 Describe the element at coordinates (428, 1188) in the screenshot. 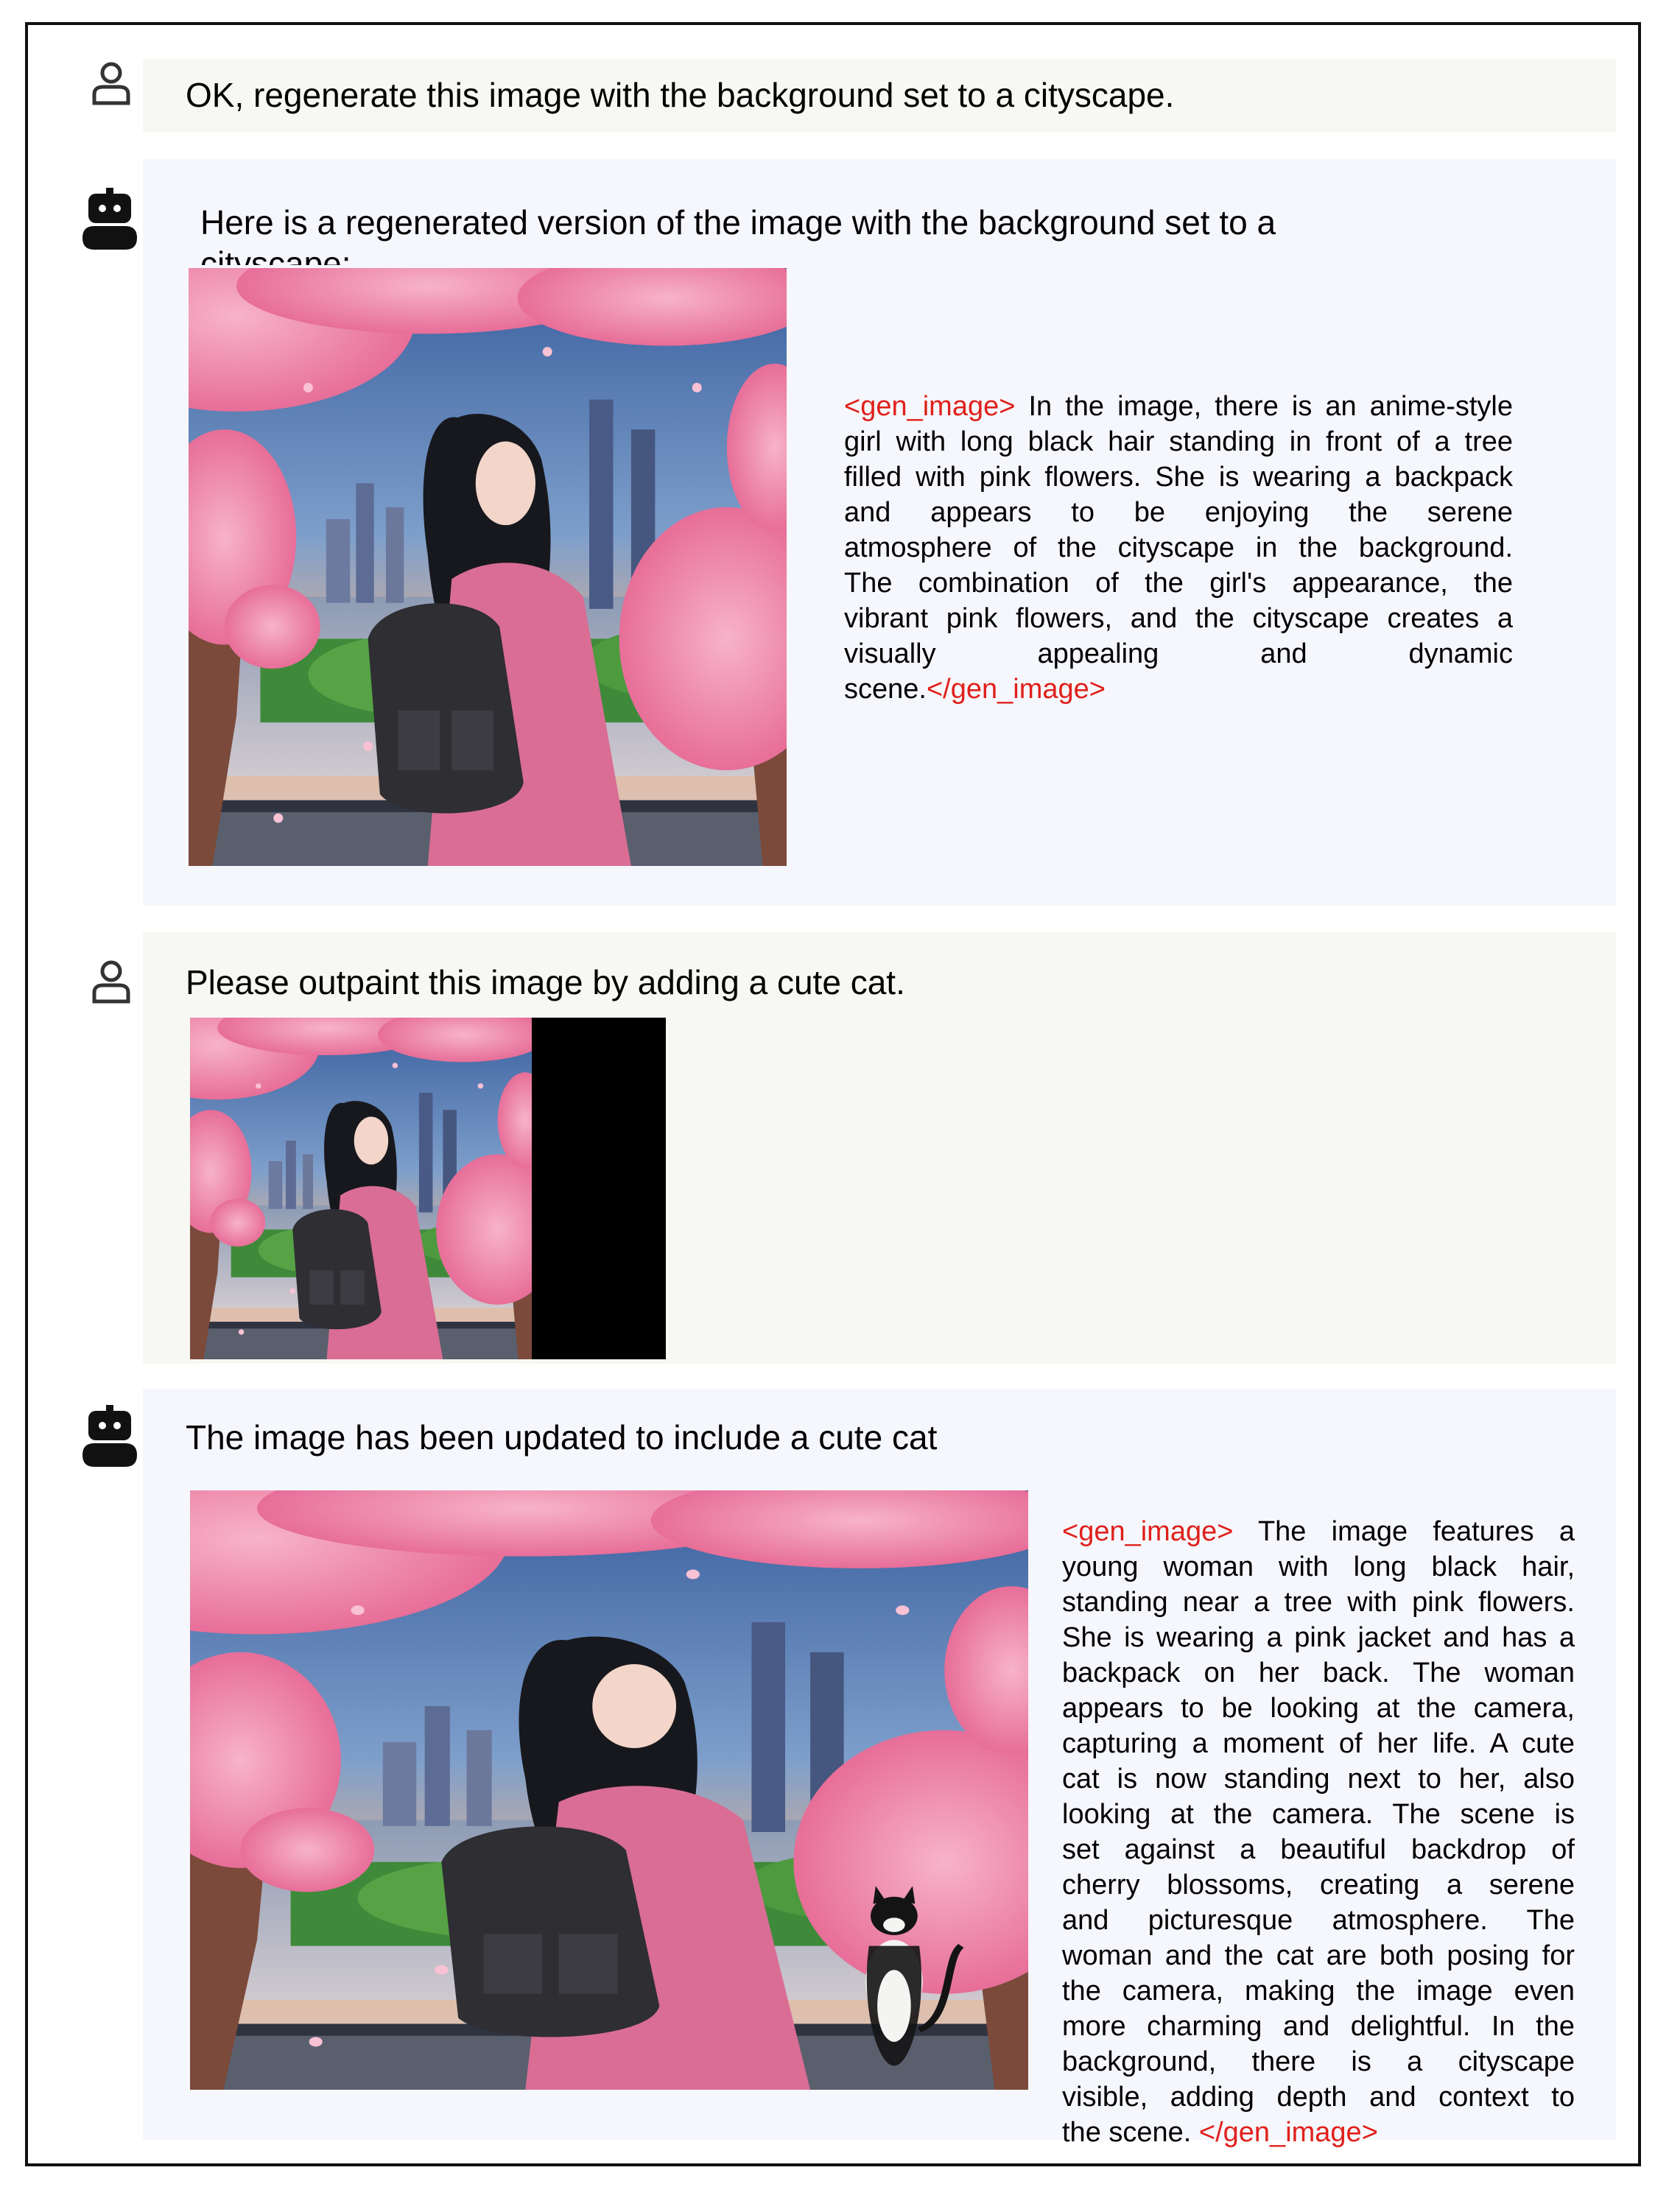

I see `input-image-with-mask` at that location.